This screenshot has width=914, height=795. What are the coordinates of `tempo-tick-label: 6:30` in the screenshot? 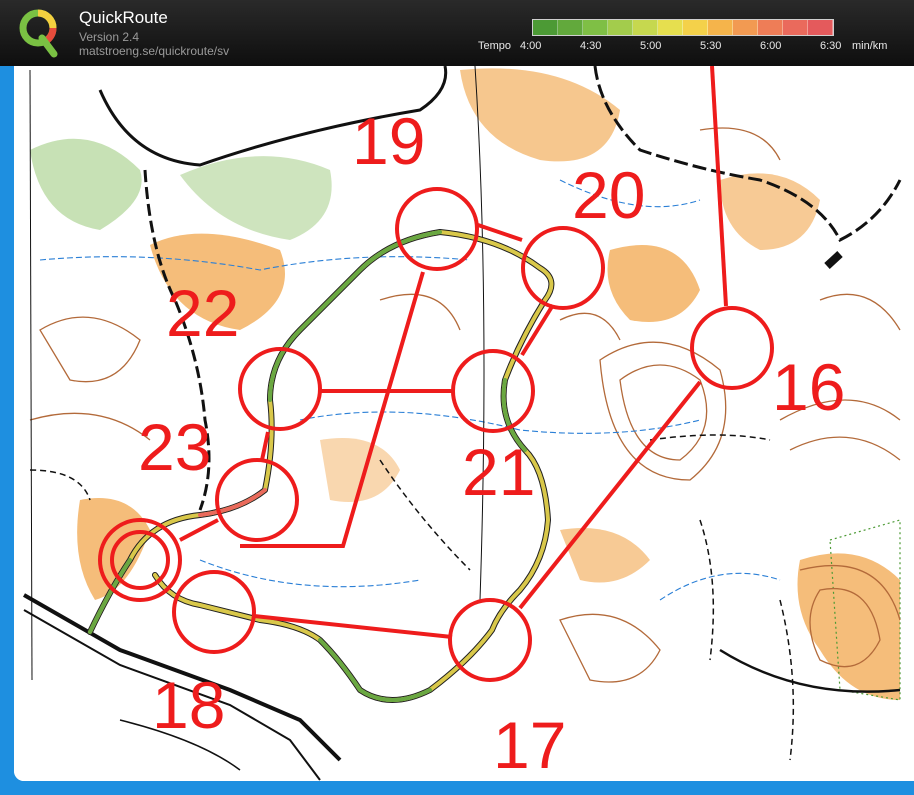 It's located at (831, 46).